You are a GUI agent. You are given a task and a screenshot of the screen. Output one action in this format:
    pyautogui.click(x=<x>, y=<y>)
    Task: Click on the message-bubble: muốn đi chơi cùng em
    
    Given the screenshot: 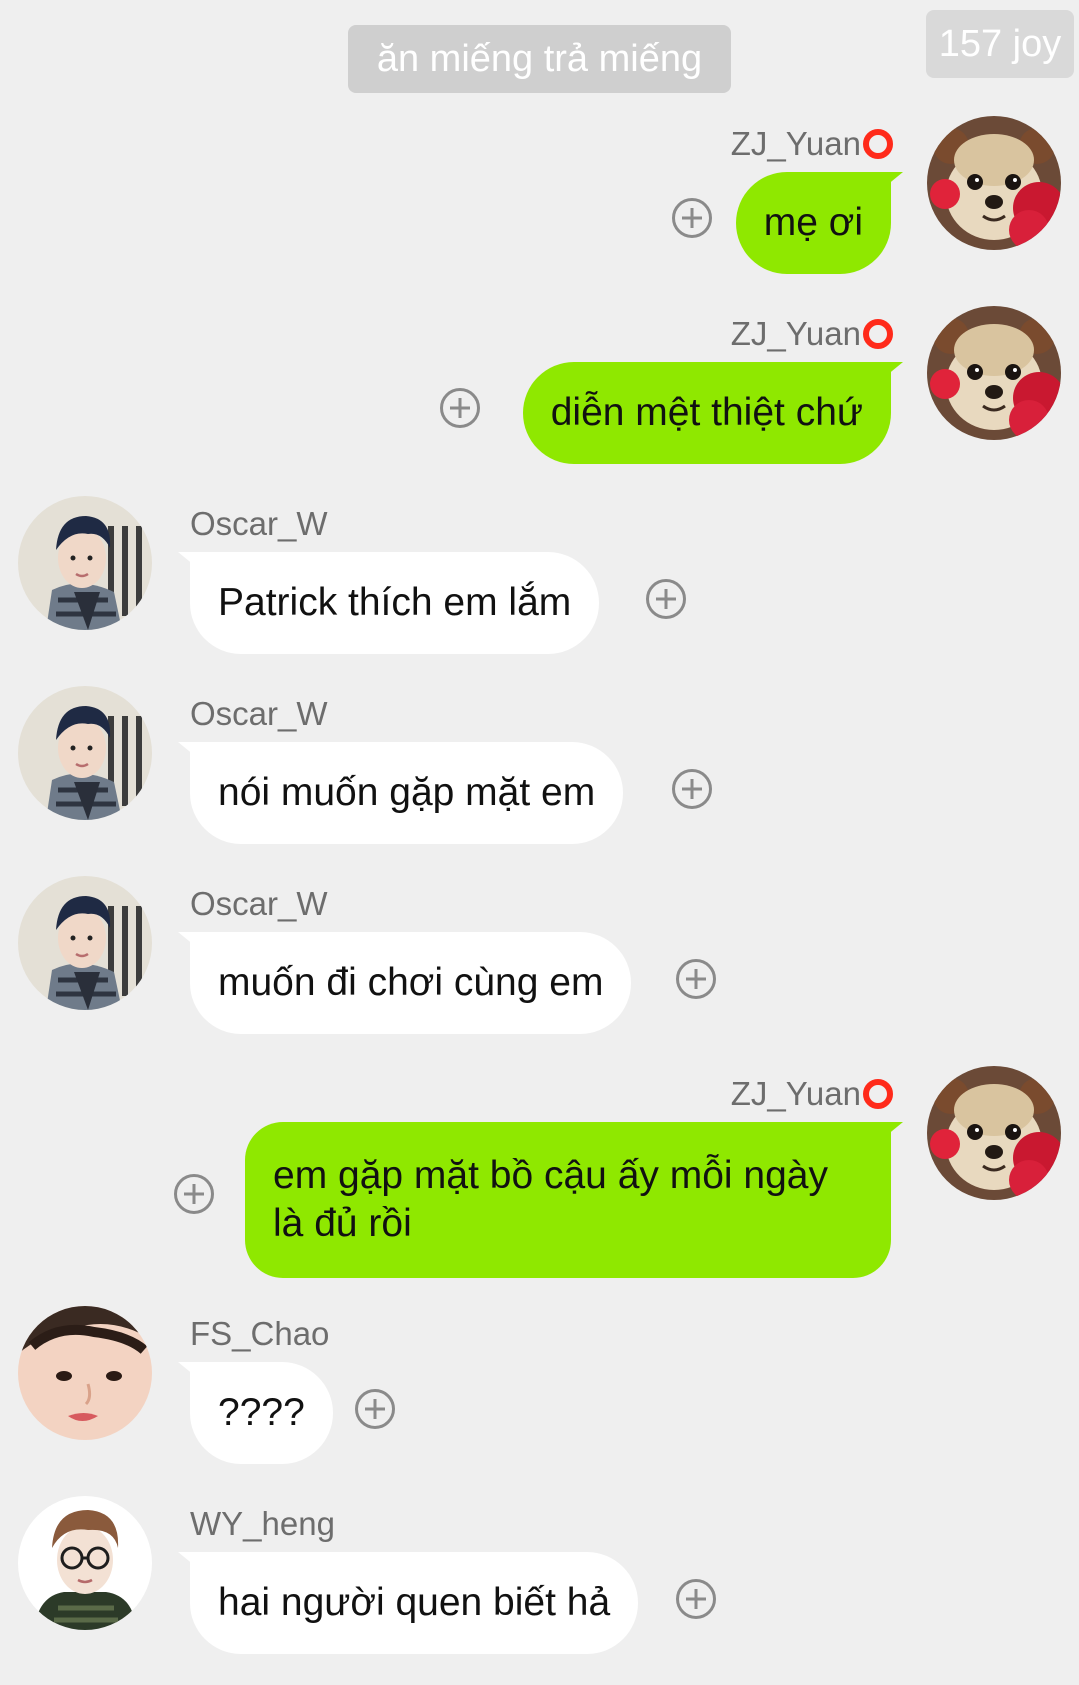 What is the action you would take?
    pyautogui.click(x=404, y=983)
    